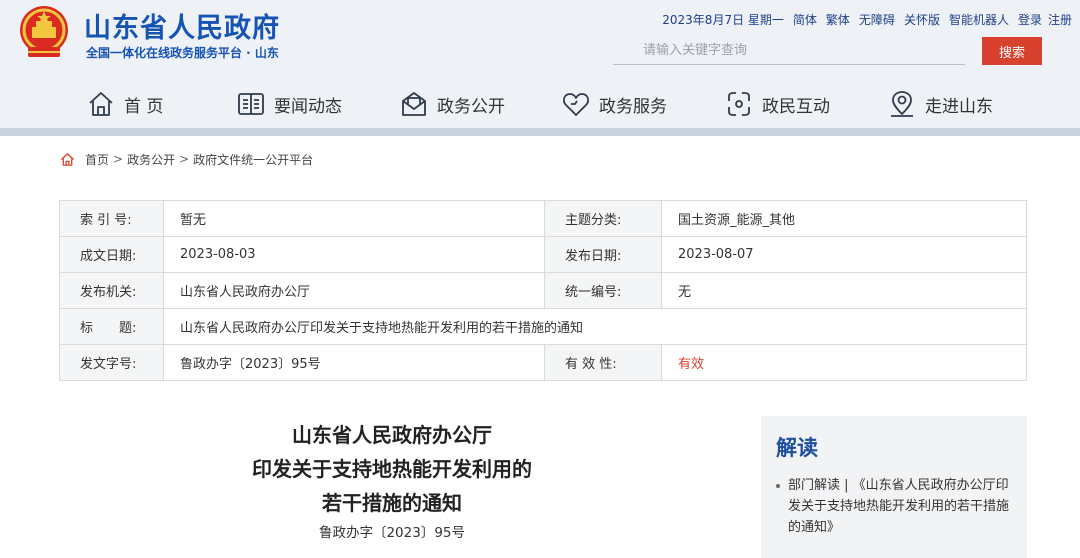  What do you see at coordinates (182, 25) in the screenshot?
I see `site-title: 山东省人民政府` at bounding box center [182, 25].